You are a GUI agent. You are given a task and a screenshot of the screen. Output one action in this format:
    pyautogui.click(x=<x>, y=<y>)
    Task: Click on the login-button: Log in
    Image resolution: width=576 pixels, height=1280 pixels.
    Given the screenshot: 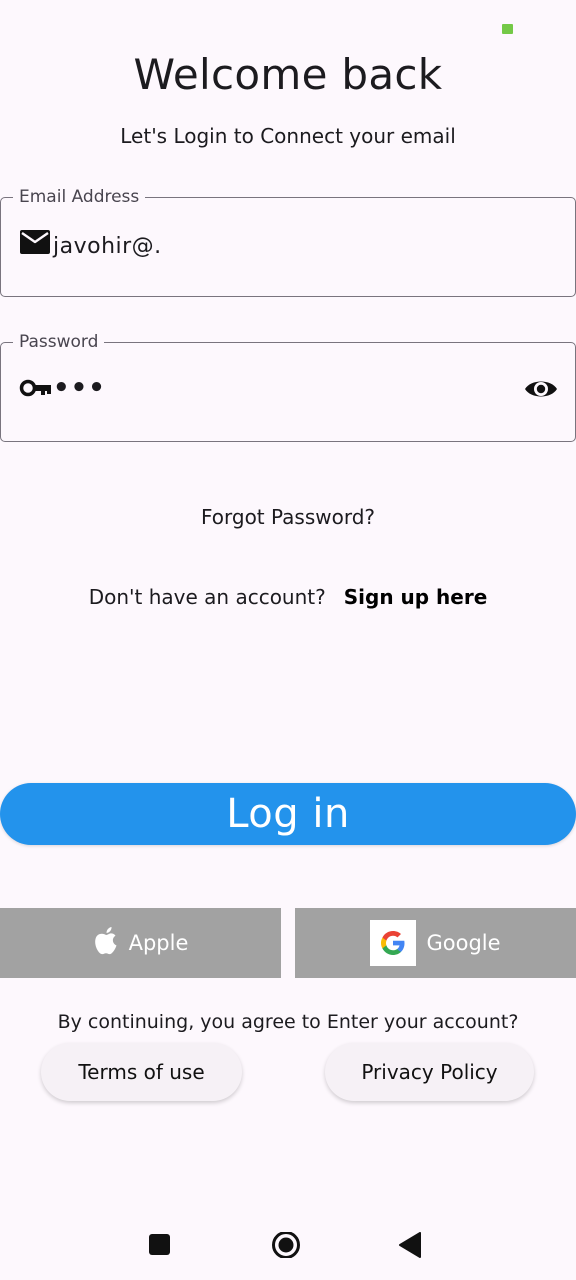 What is the action you would take?
    pyautogui.click(x=288, y=814)
    